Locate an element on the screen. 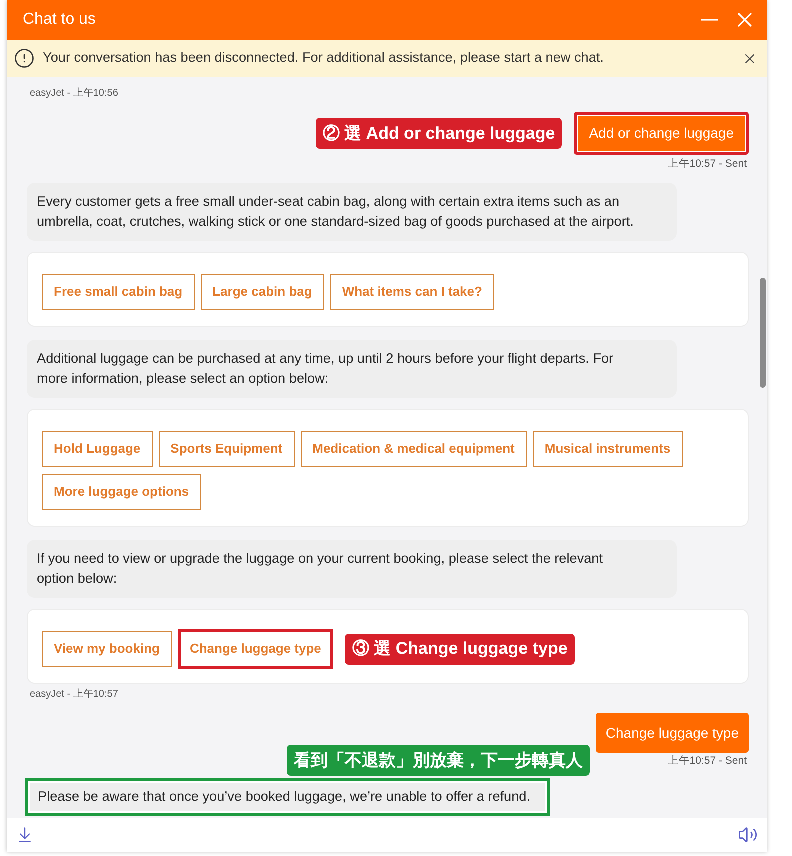 Image resolution: width=792 pixels, height=856 pixels. scrollbar-thumb is located at coordinates (763, 333).